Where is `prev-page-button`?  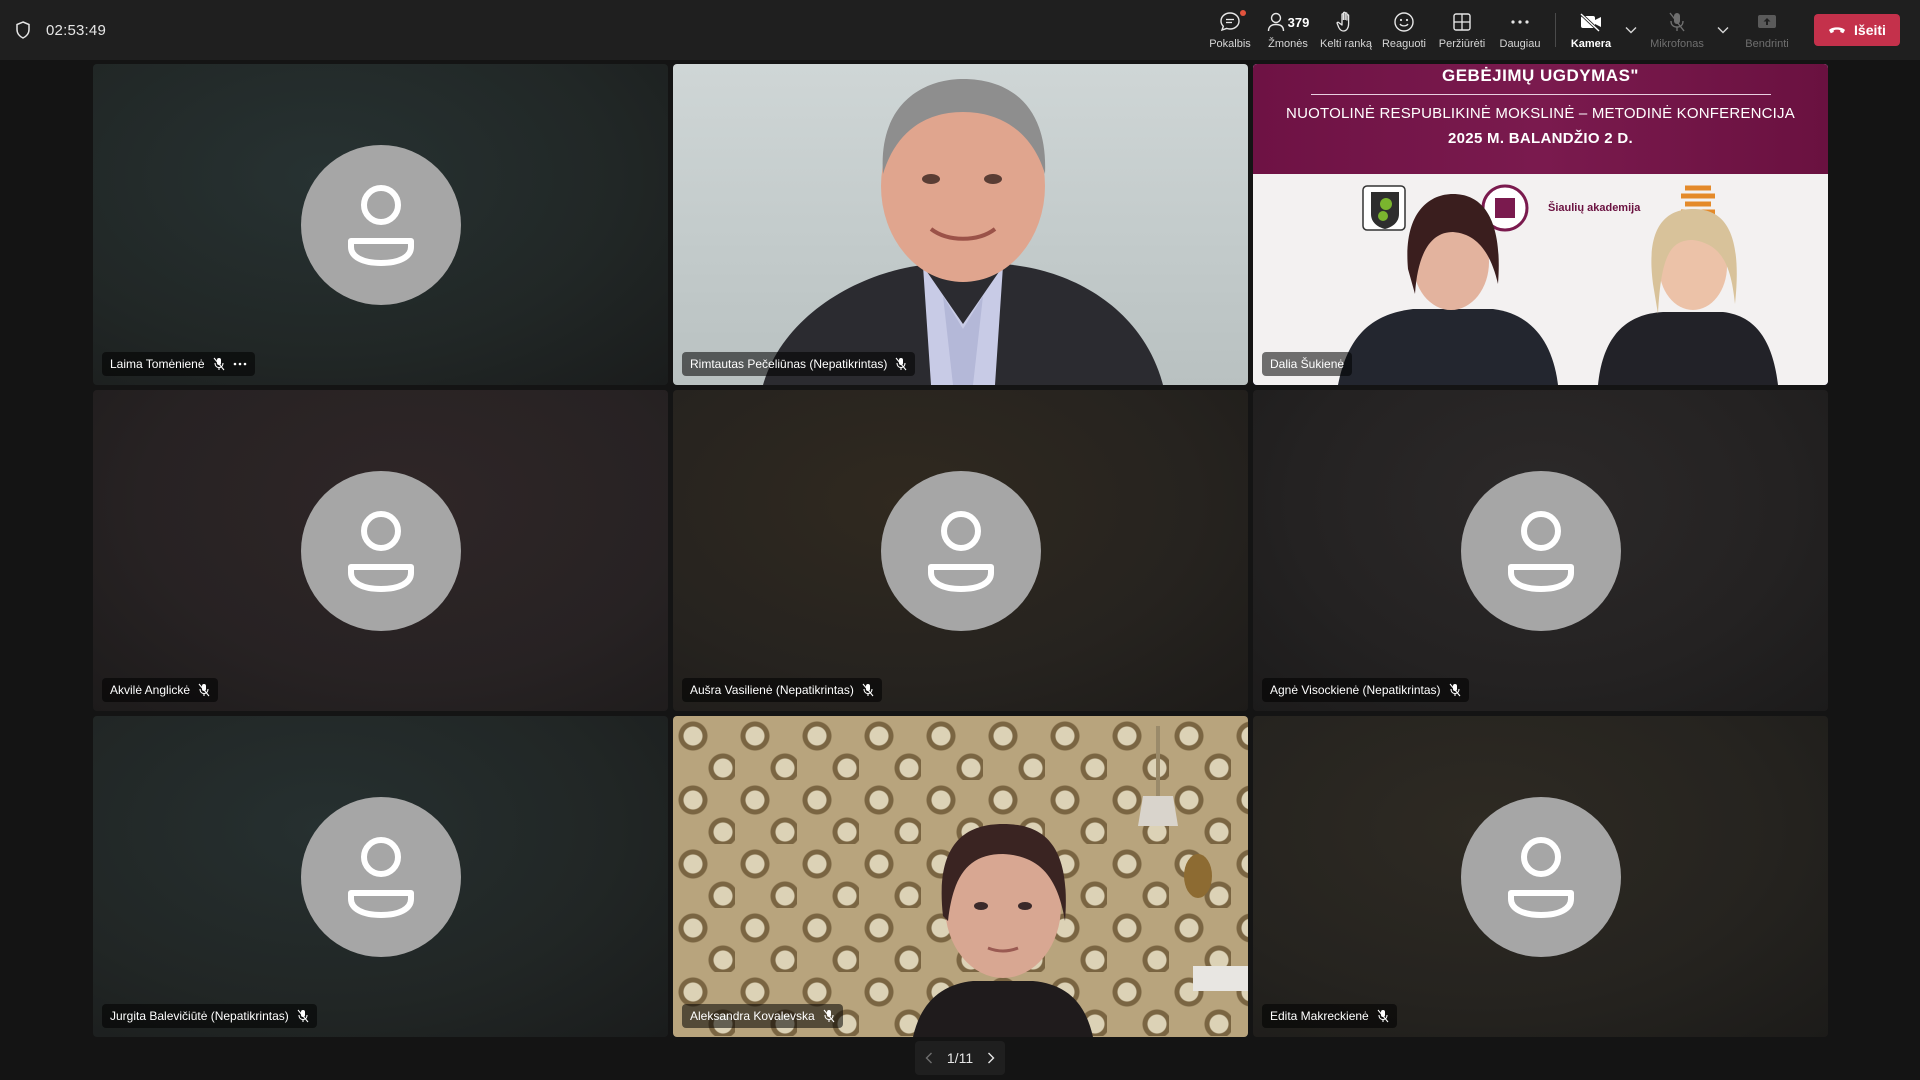
prev-page-button is located at coordinates (929, 1058).